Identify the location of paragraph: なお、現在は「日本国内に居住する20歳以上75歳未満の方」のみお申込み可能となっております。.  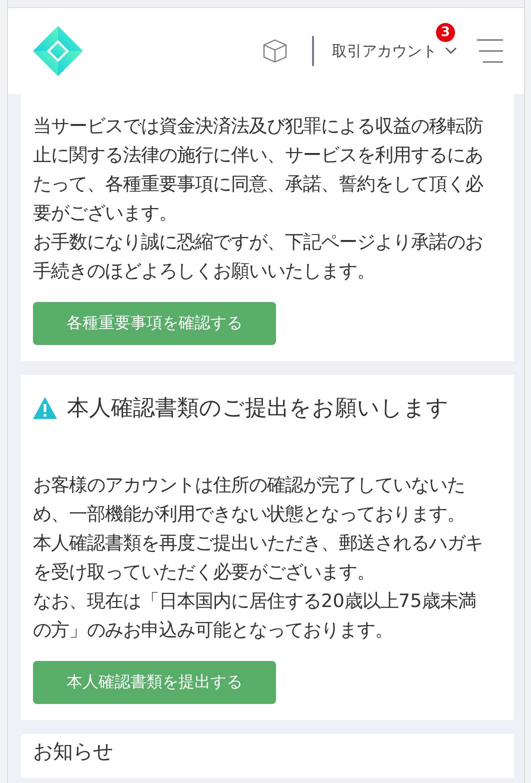
(255, 616).